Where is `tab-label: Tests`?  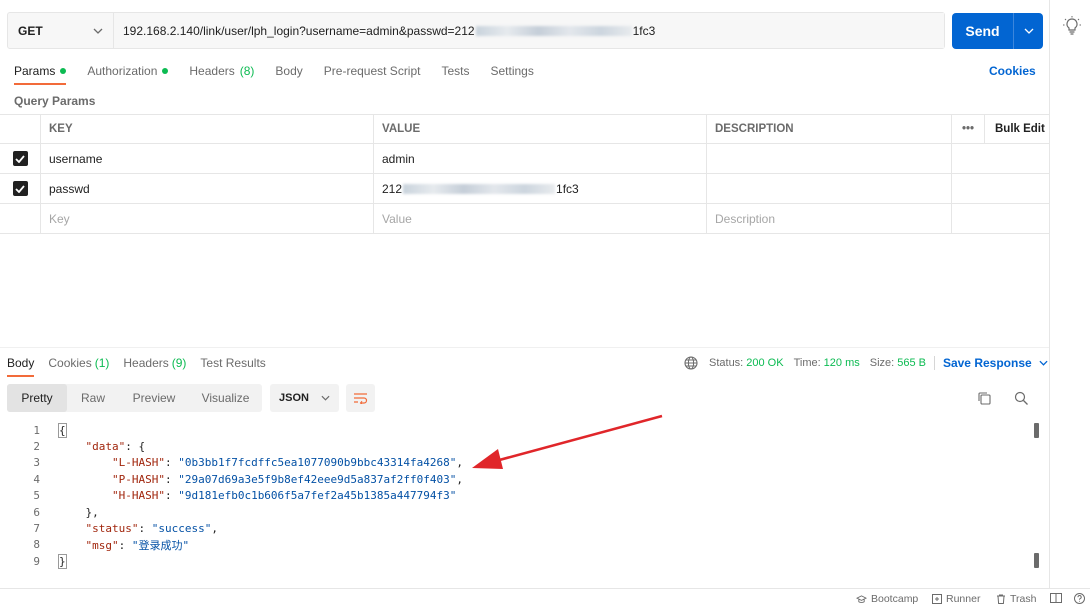 tab-label: Tests is located at coordinates (455, 71).